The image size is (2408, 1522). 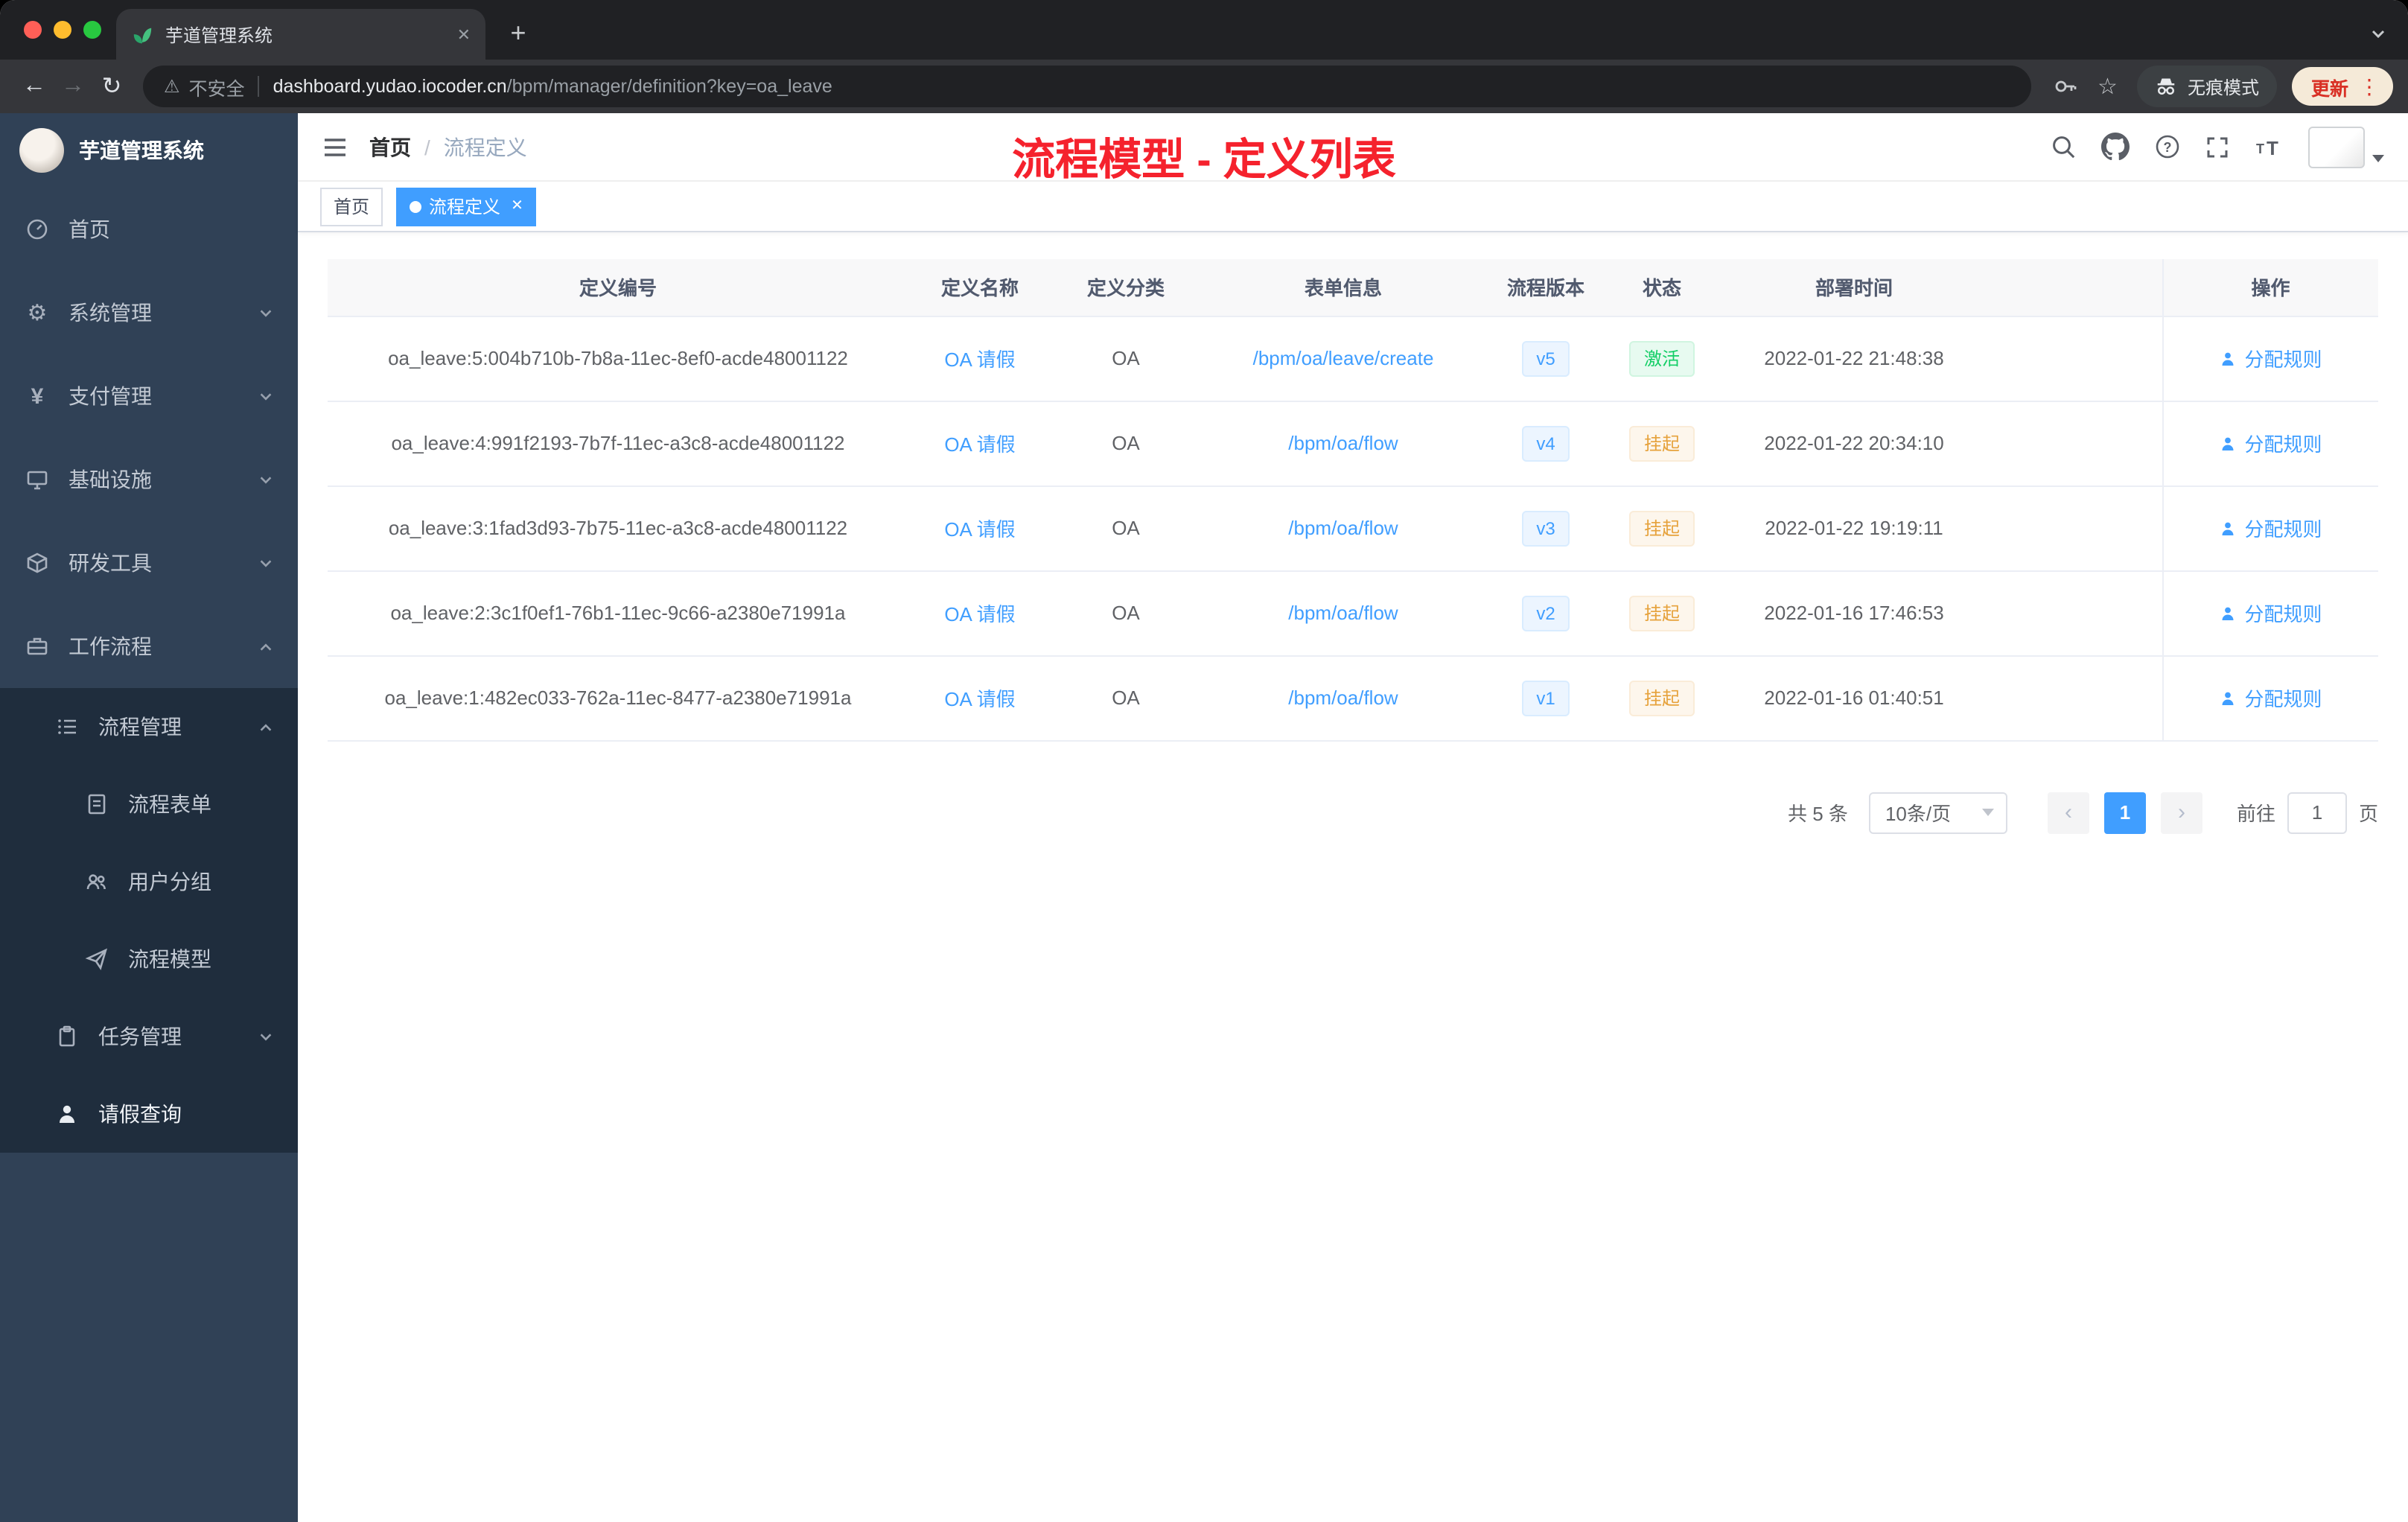 What do you see at coordinates (149, 646) in the screenshot?
I see `sidebar-item-workflow: 工作流程` at bounding box center [149, 646].